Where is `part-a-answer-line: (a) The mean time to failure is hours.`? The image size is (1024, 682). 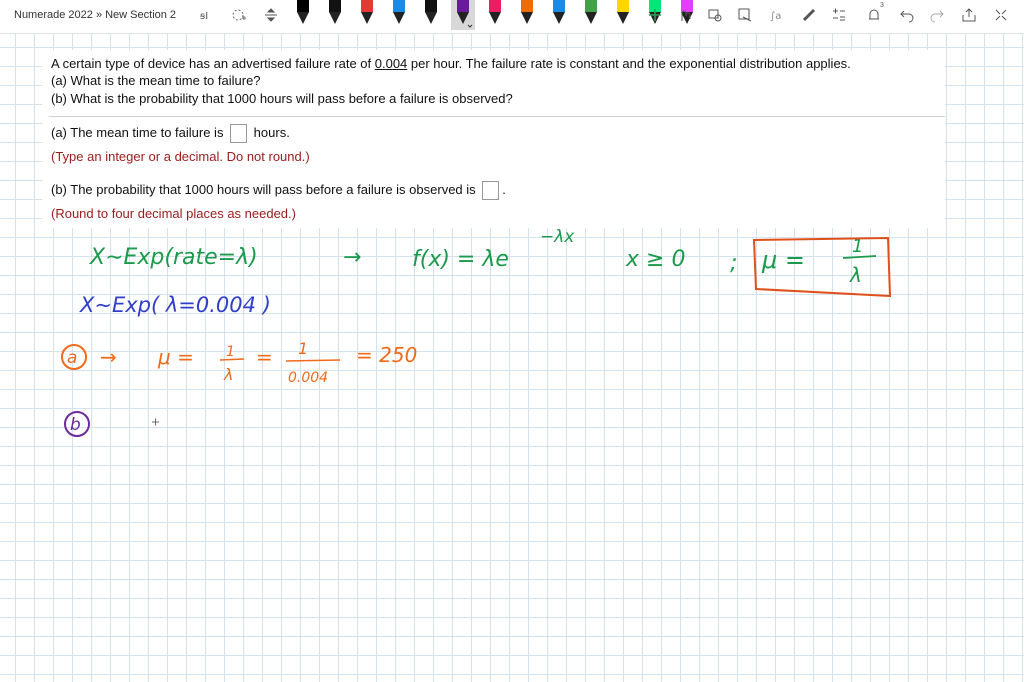
part-a-answer-line: (a) The mean time to failure is hours. is located at coordinates (170, 133).